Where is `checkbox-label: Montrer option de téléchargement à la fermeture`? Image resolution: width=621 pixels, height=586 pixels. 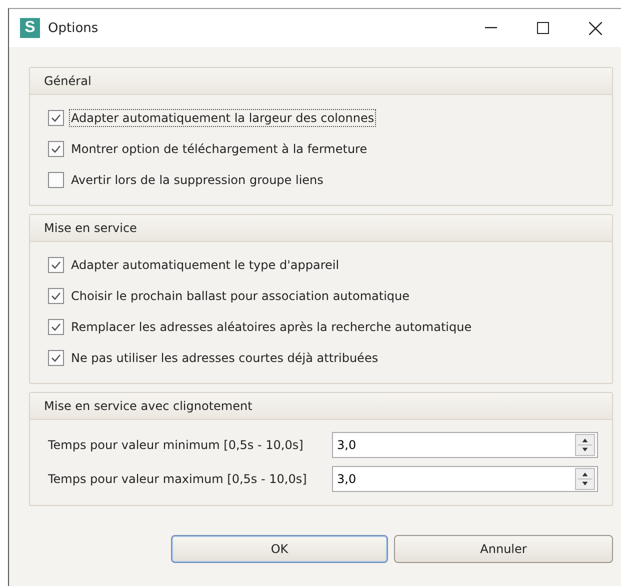 checkbox-label: Montrer option de téléchargement à la fermeture is located at coordinates (219, 149).